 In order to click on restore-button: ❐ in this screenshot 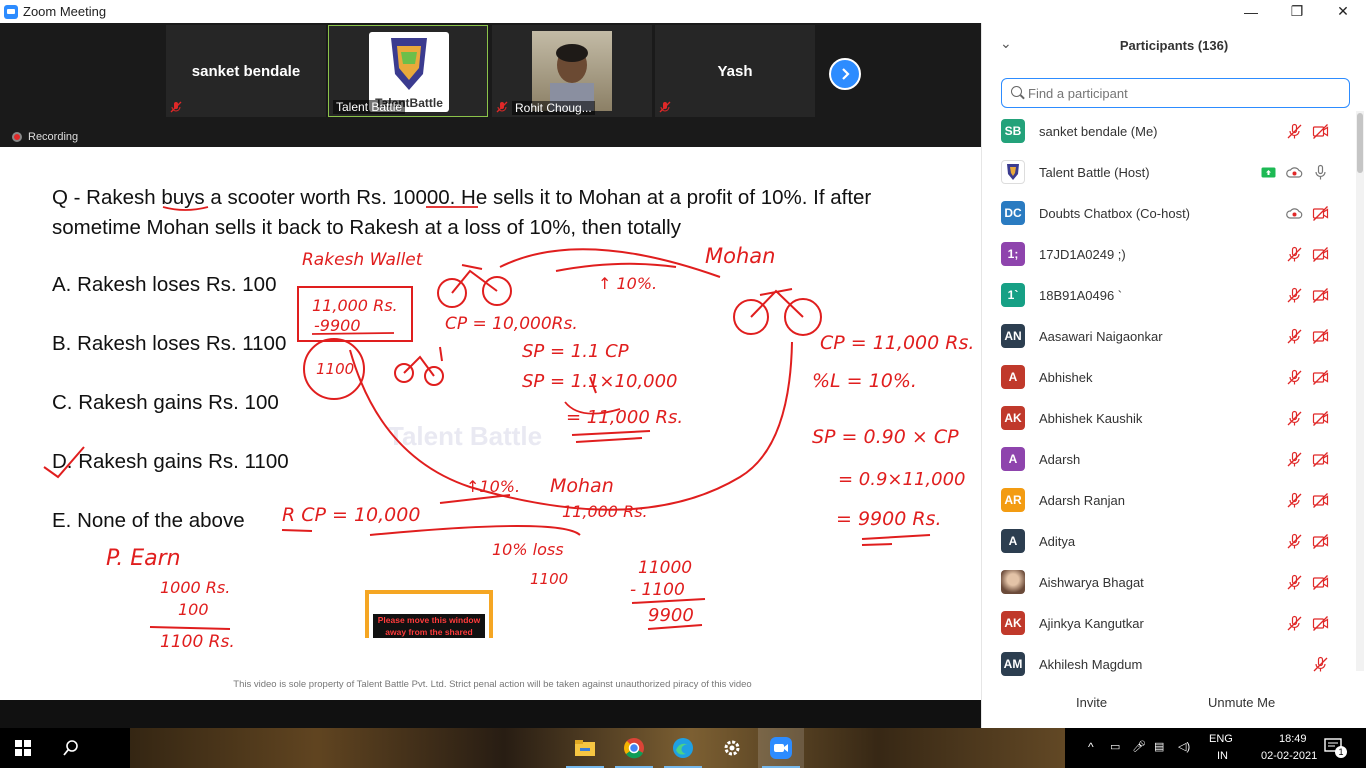, I will do `click(1297, 11)`.